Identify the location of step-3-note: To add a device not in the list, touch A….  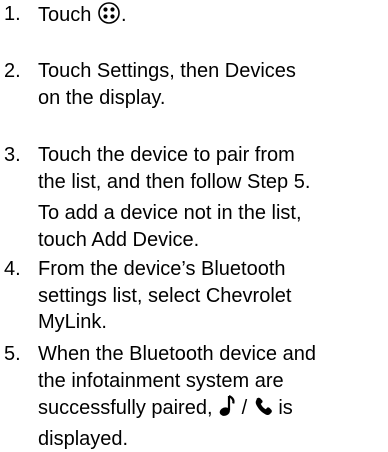
(213, 226).